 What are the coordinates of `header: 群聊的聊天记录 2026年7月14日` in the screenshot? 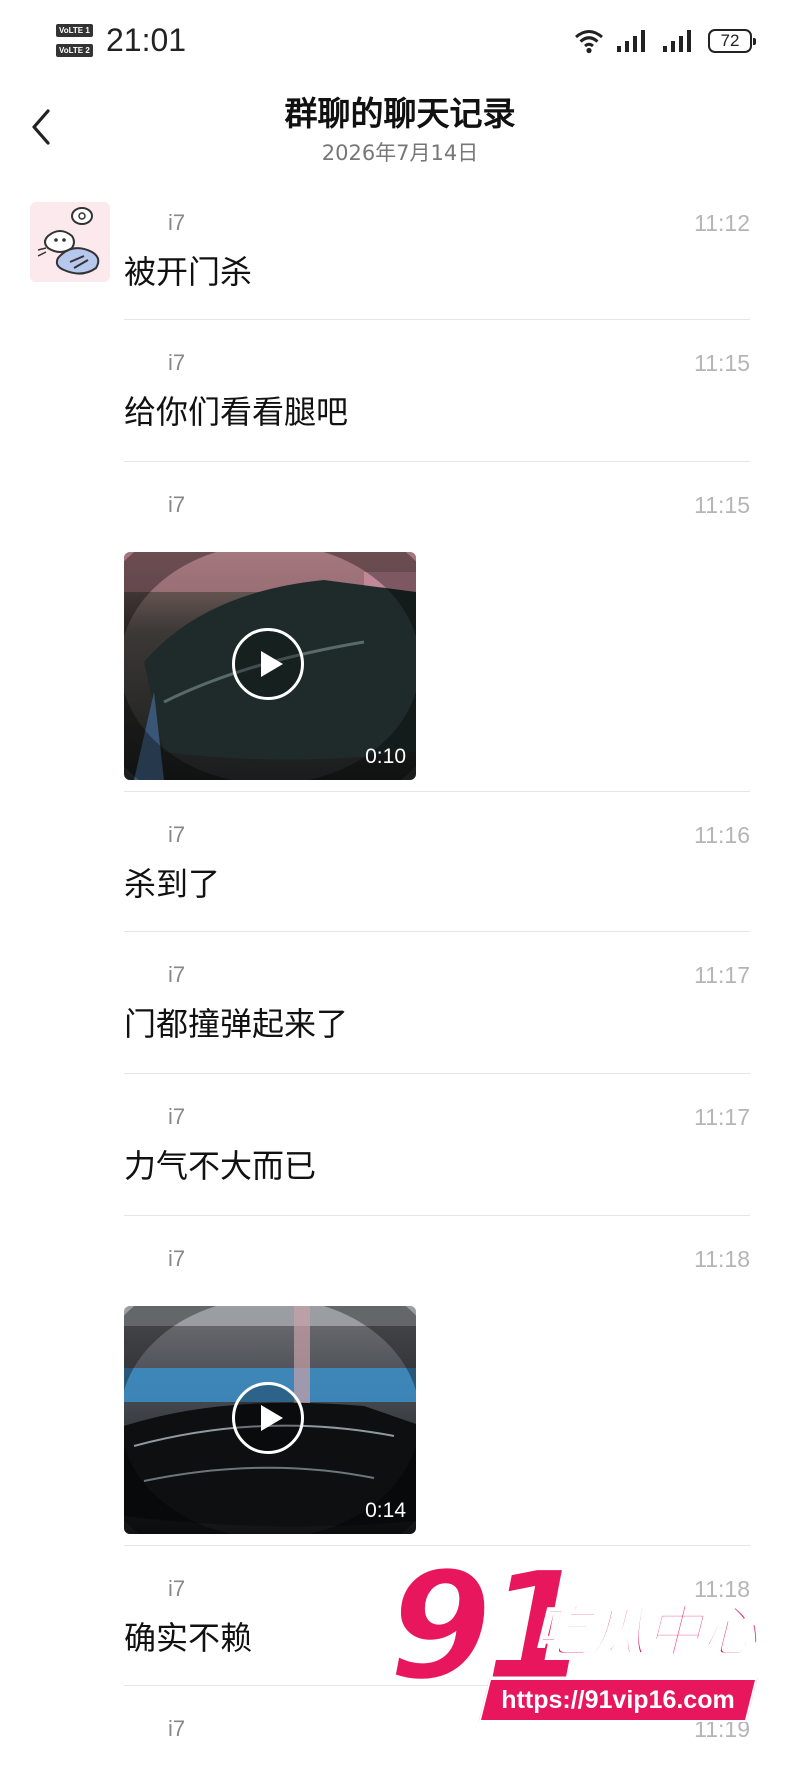 It's located at (400, 130).